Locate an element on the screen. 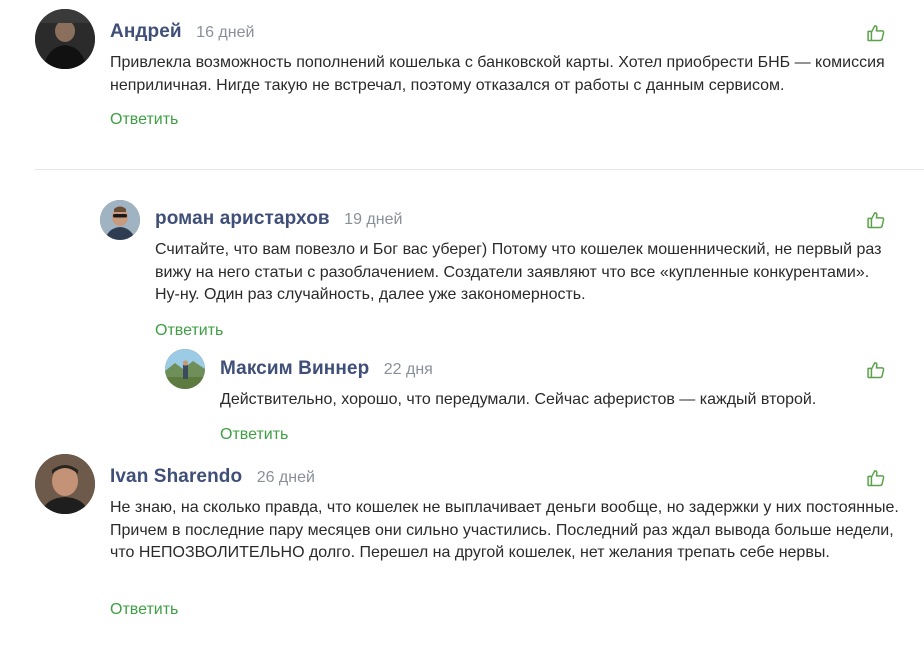  author-name: Андрей is located at coordinates (146, 31).